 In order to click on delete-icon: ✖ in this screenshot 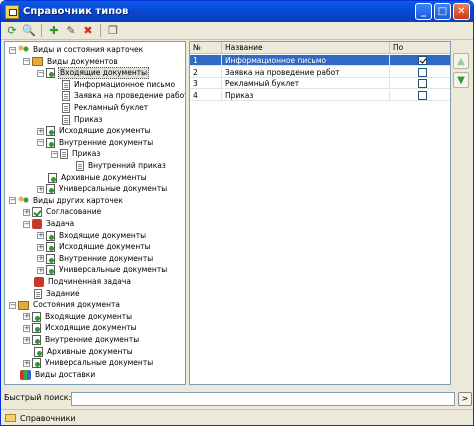, I will do `click(88, 31)`.